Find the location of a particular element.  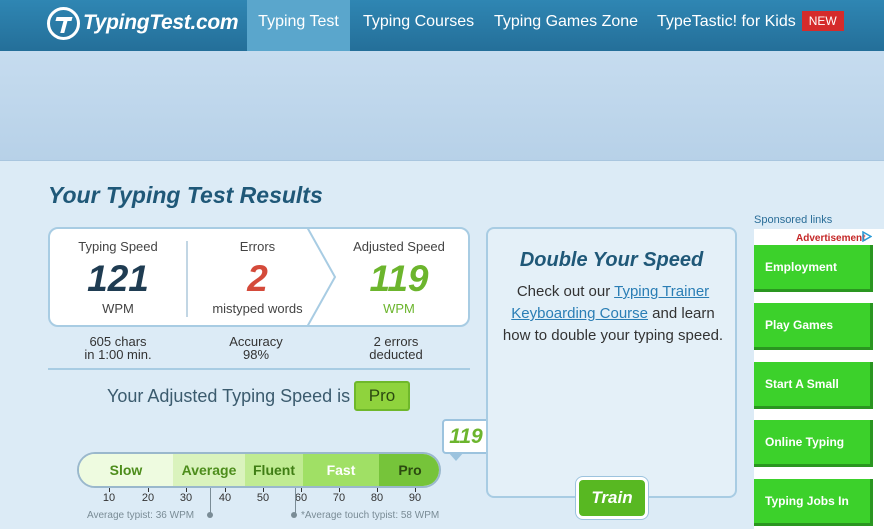

nav-item-typing-test: Typing Test is located at coordinates (298, 25).